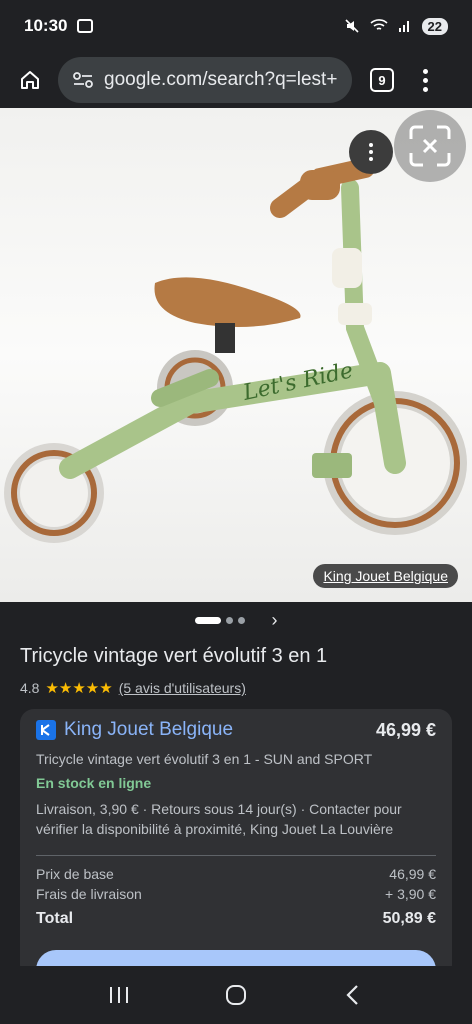 The image size is (472, 1024). I want to click on shipping-value: + 3,90 €, so click(410, 894).